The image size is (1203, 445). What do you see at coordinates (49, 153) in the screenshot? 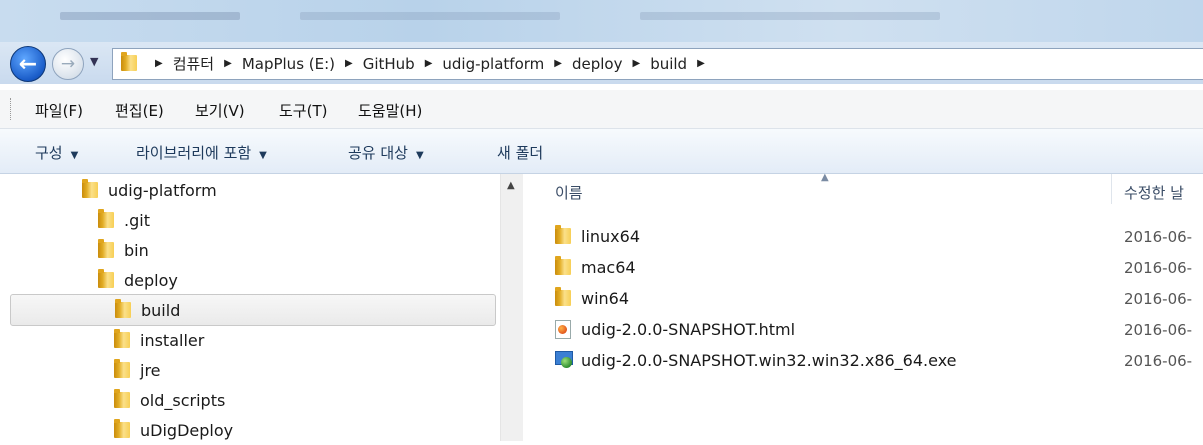
I see `organize-label: 구성` at bounding box center [49, 153].